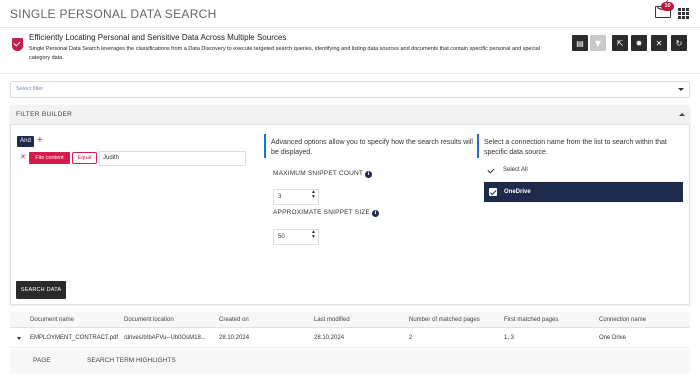 The height and width of the screenshot is (388, 700). Describe the element at coordinates (25, 141) in the screenshot. I see `and-group-button: And` at that location.